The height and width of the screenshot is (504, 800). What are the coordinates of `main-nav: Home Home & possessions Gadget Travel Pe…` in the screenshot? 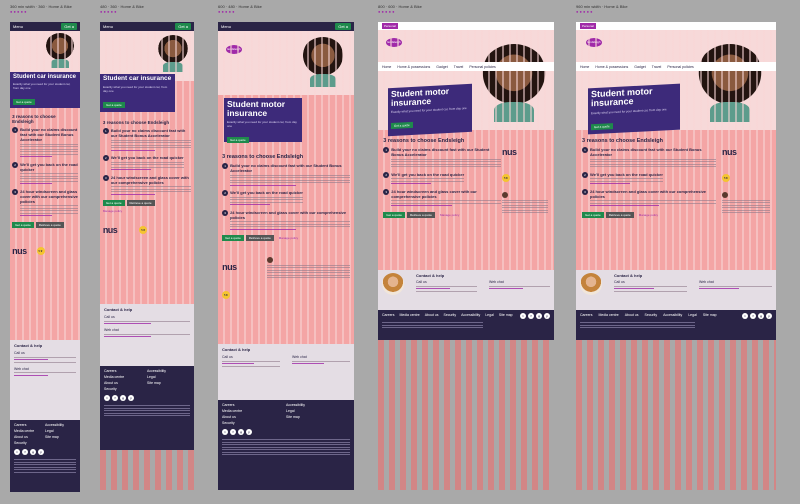 It's located at (466, 66).